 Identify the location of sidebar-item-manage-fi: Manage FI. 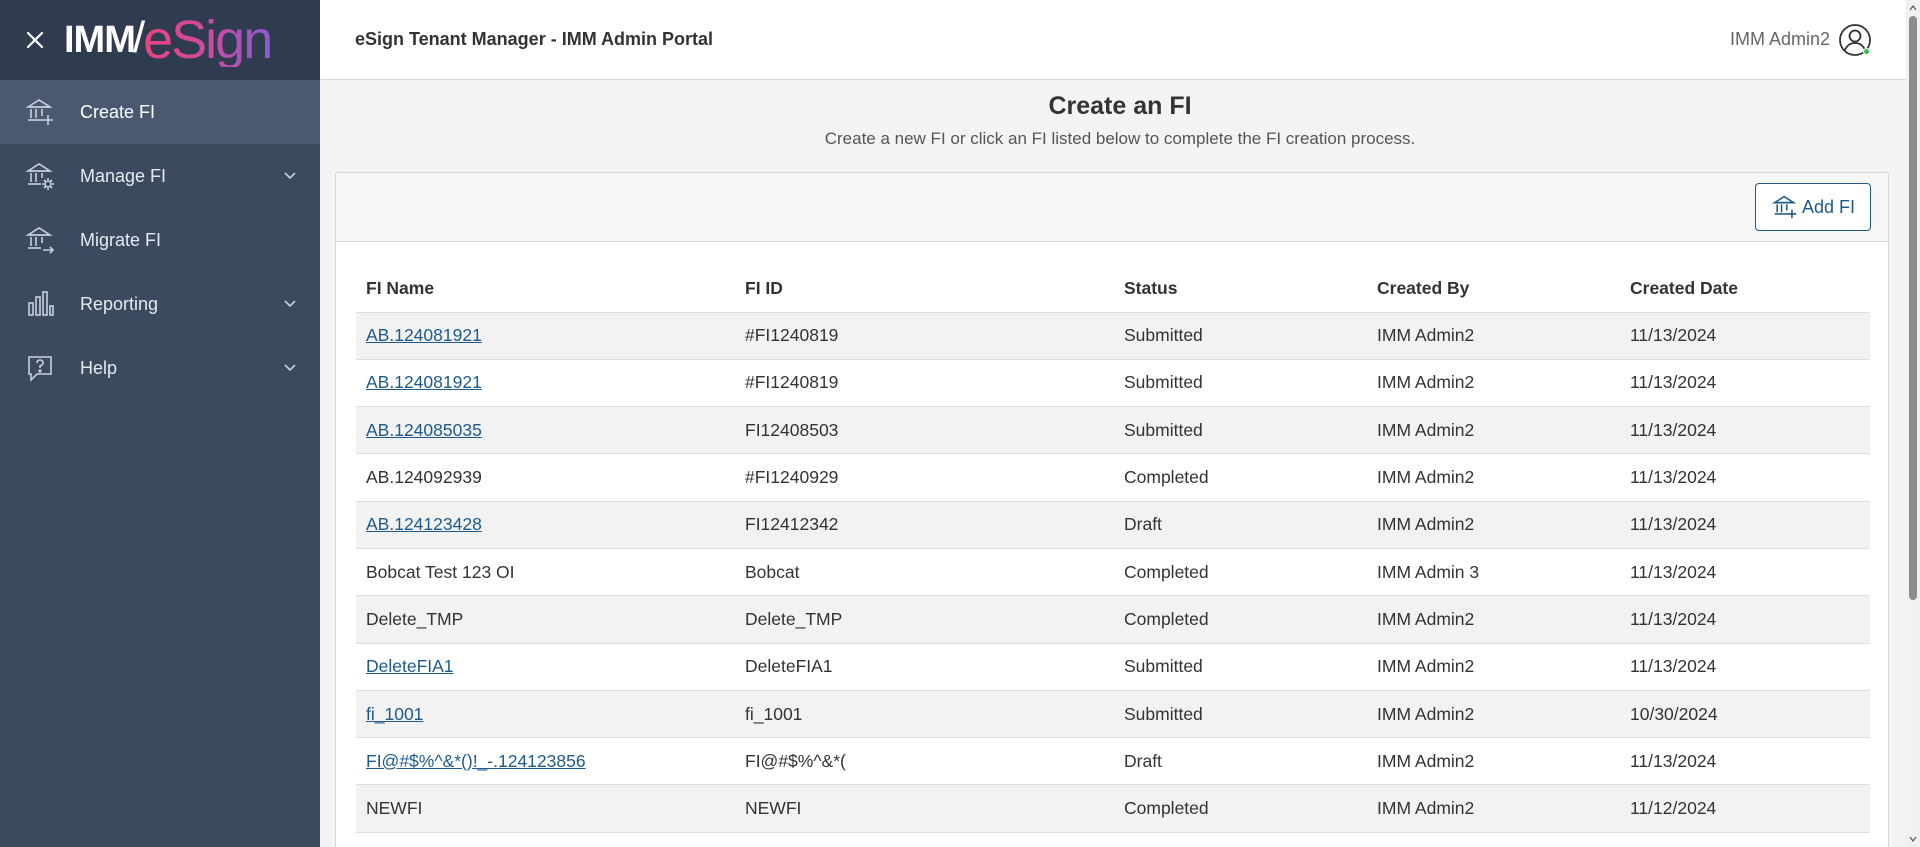
(160, 176).